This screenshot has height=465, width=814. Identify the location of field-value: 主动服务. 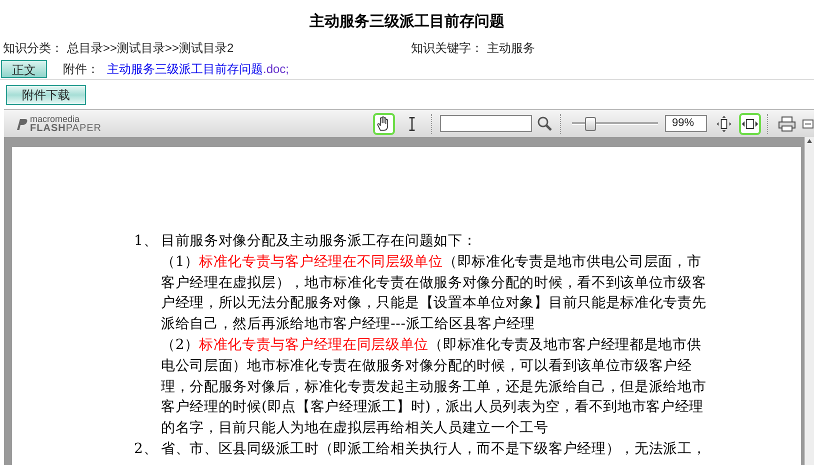
(511, 48).